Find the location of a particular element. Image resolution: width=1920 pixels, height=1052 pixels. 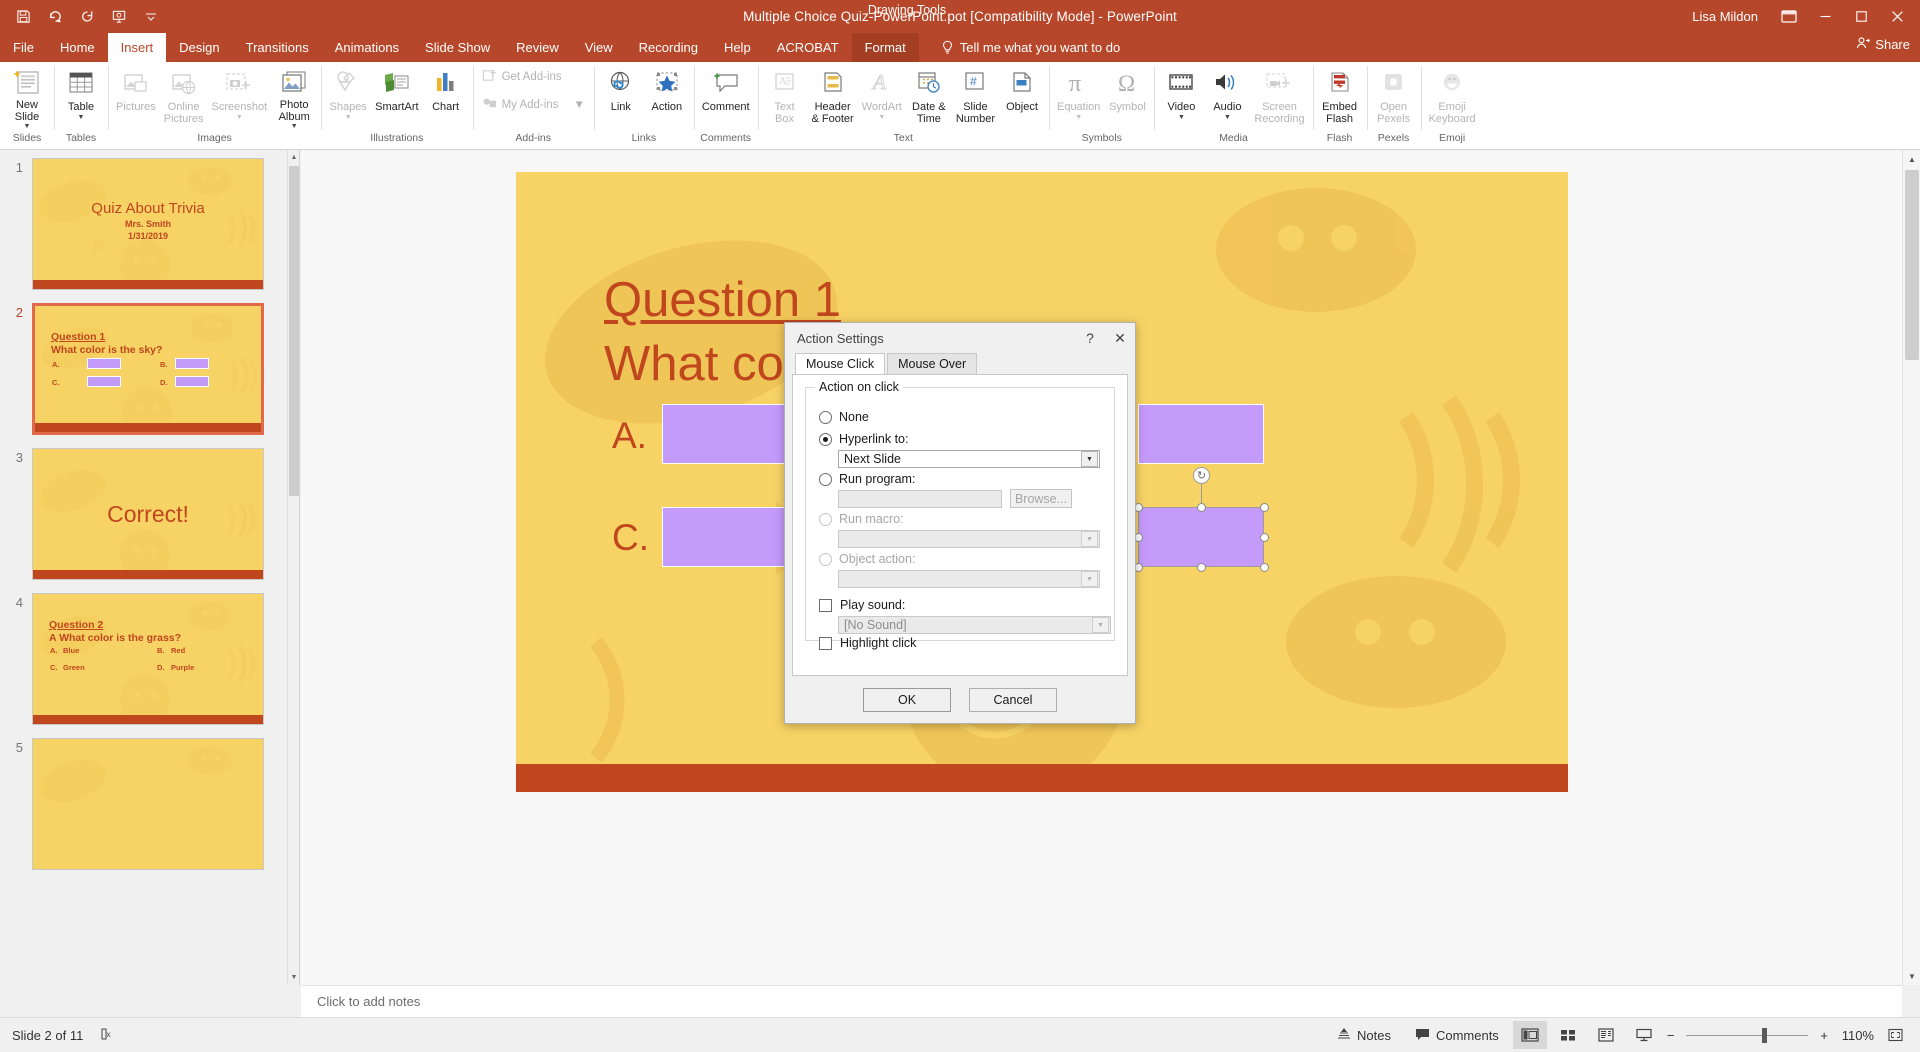

object-button: Object is located at coordinates (1022, 97).